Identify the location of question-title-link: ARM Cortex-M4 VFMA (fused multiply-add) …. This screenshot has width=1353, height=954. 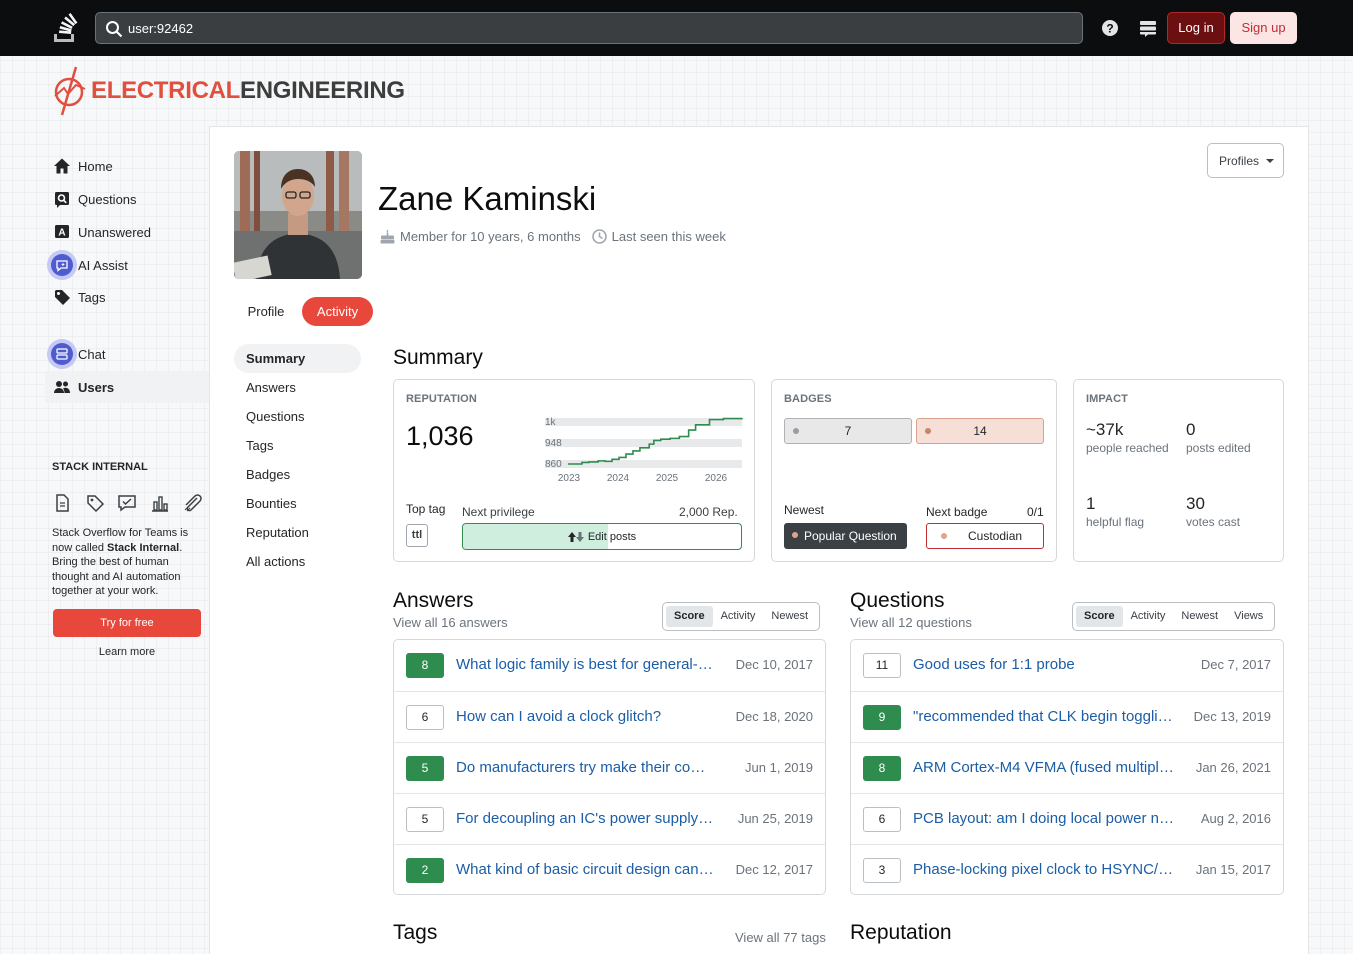
(1044, 767).